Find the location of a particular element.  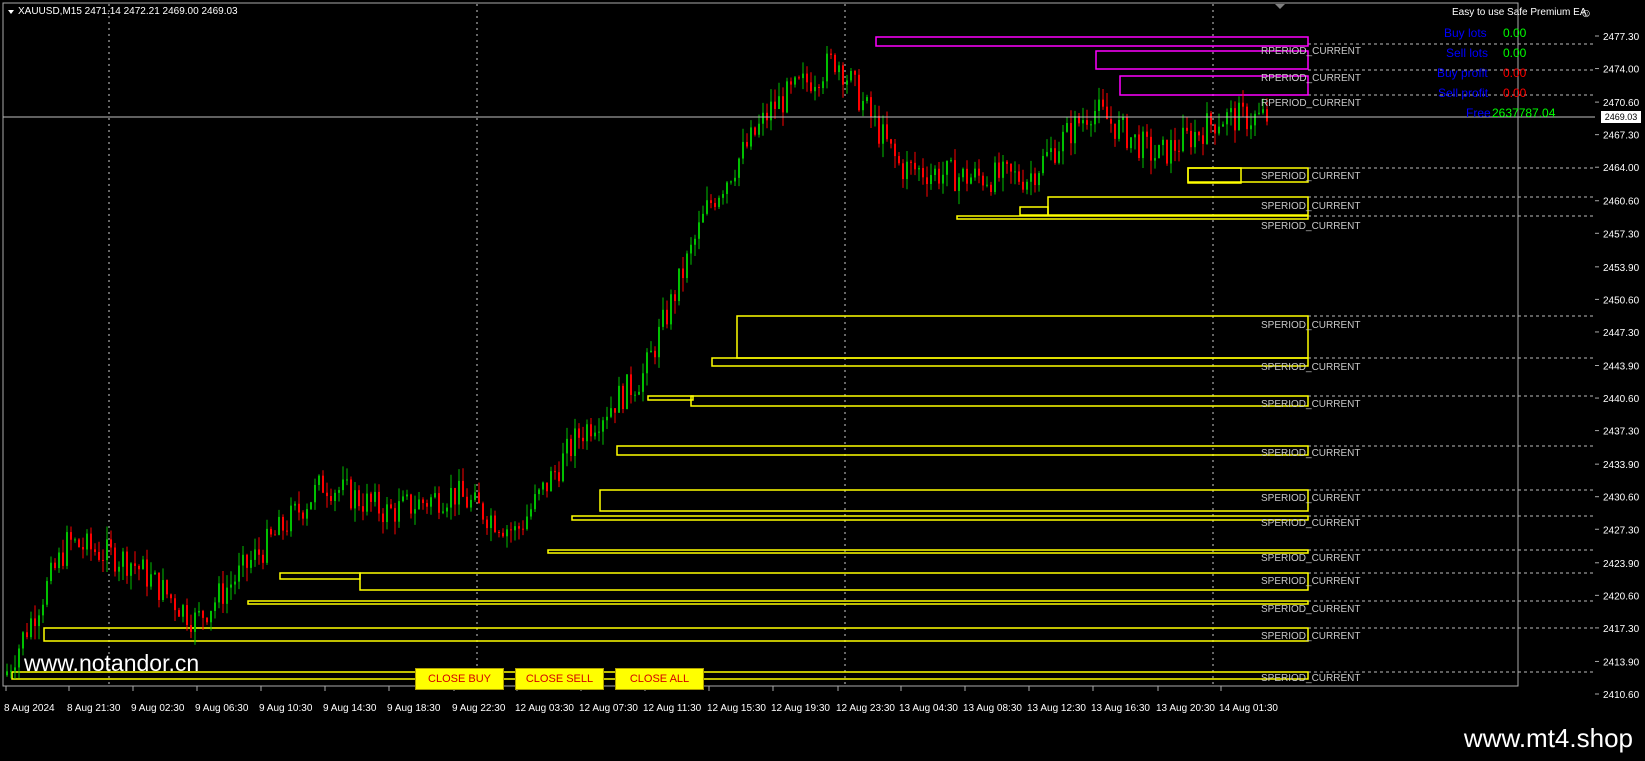

watermark-right: www.mt4.shop is located at coordinates (1548, 738).